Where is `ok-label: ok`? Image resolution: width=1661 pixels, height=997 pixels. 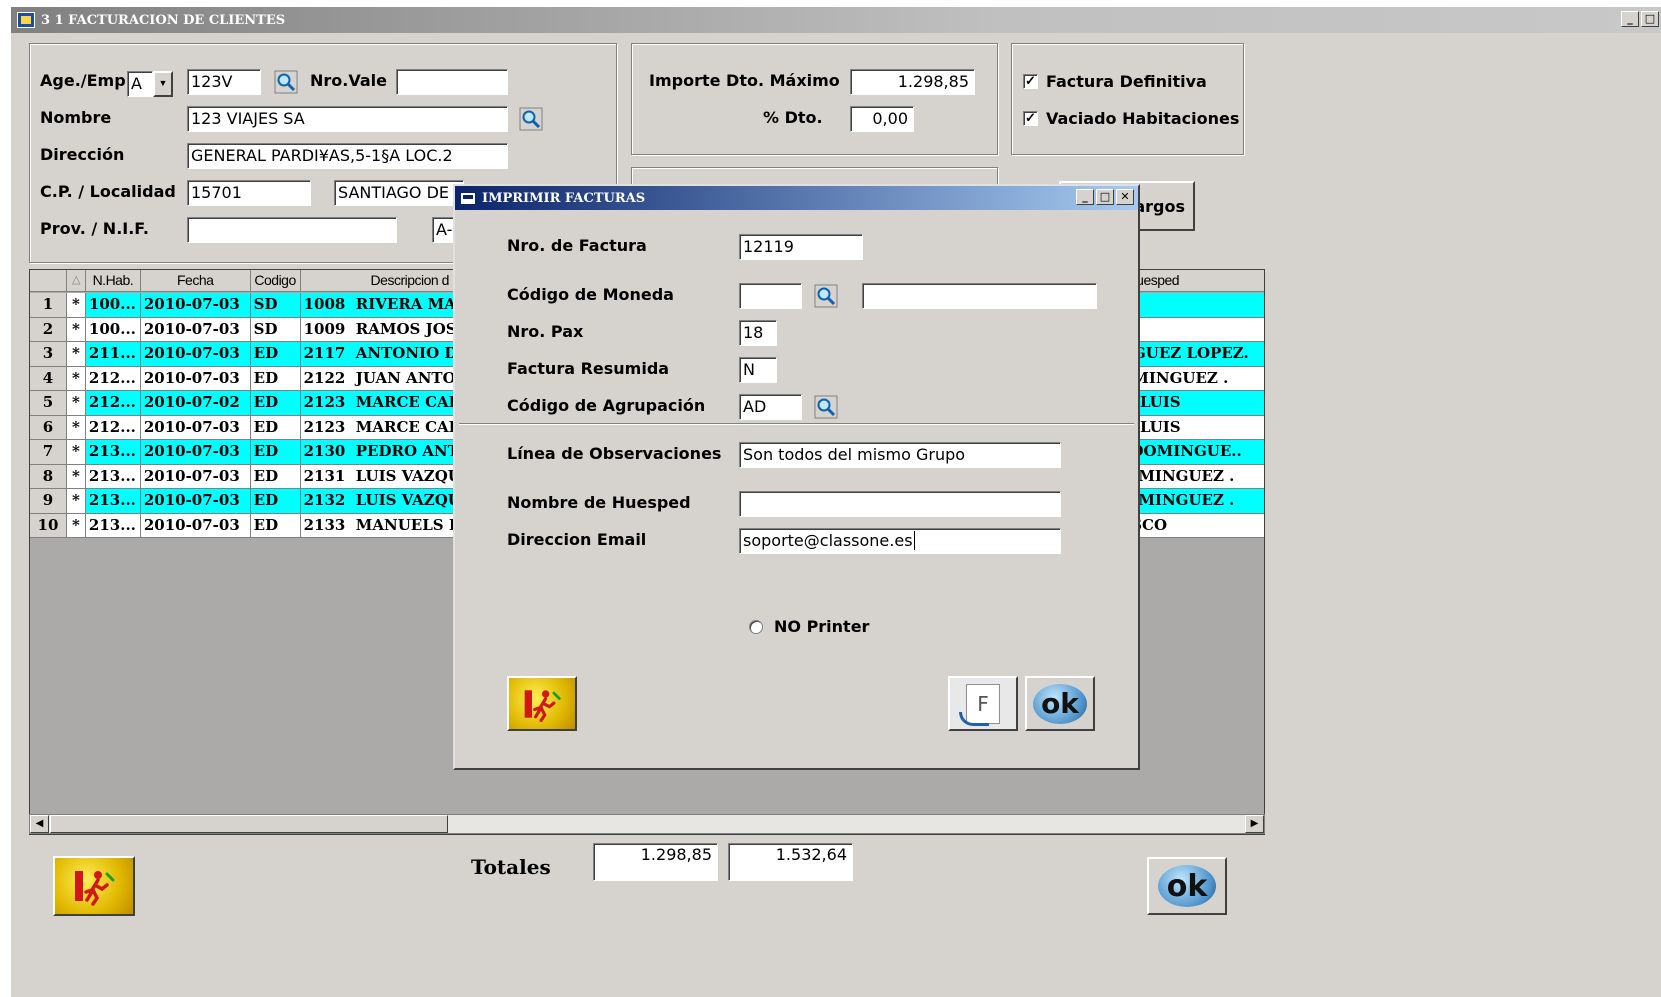 ok-label: ok is located at coordinates (1187, 886).